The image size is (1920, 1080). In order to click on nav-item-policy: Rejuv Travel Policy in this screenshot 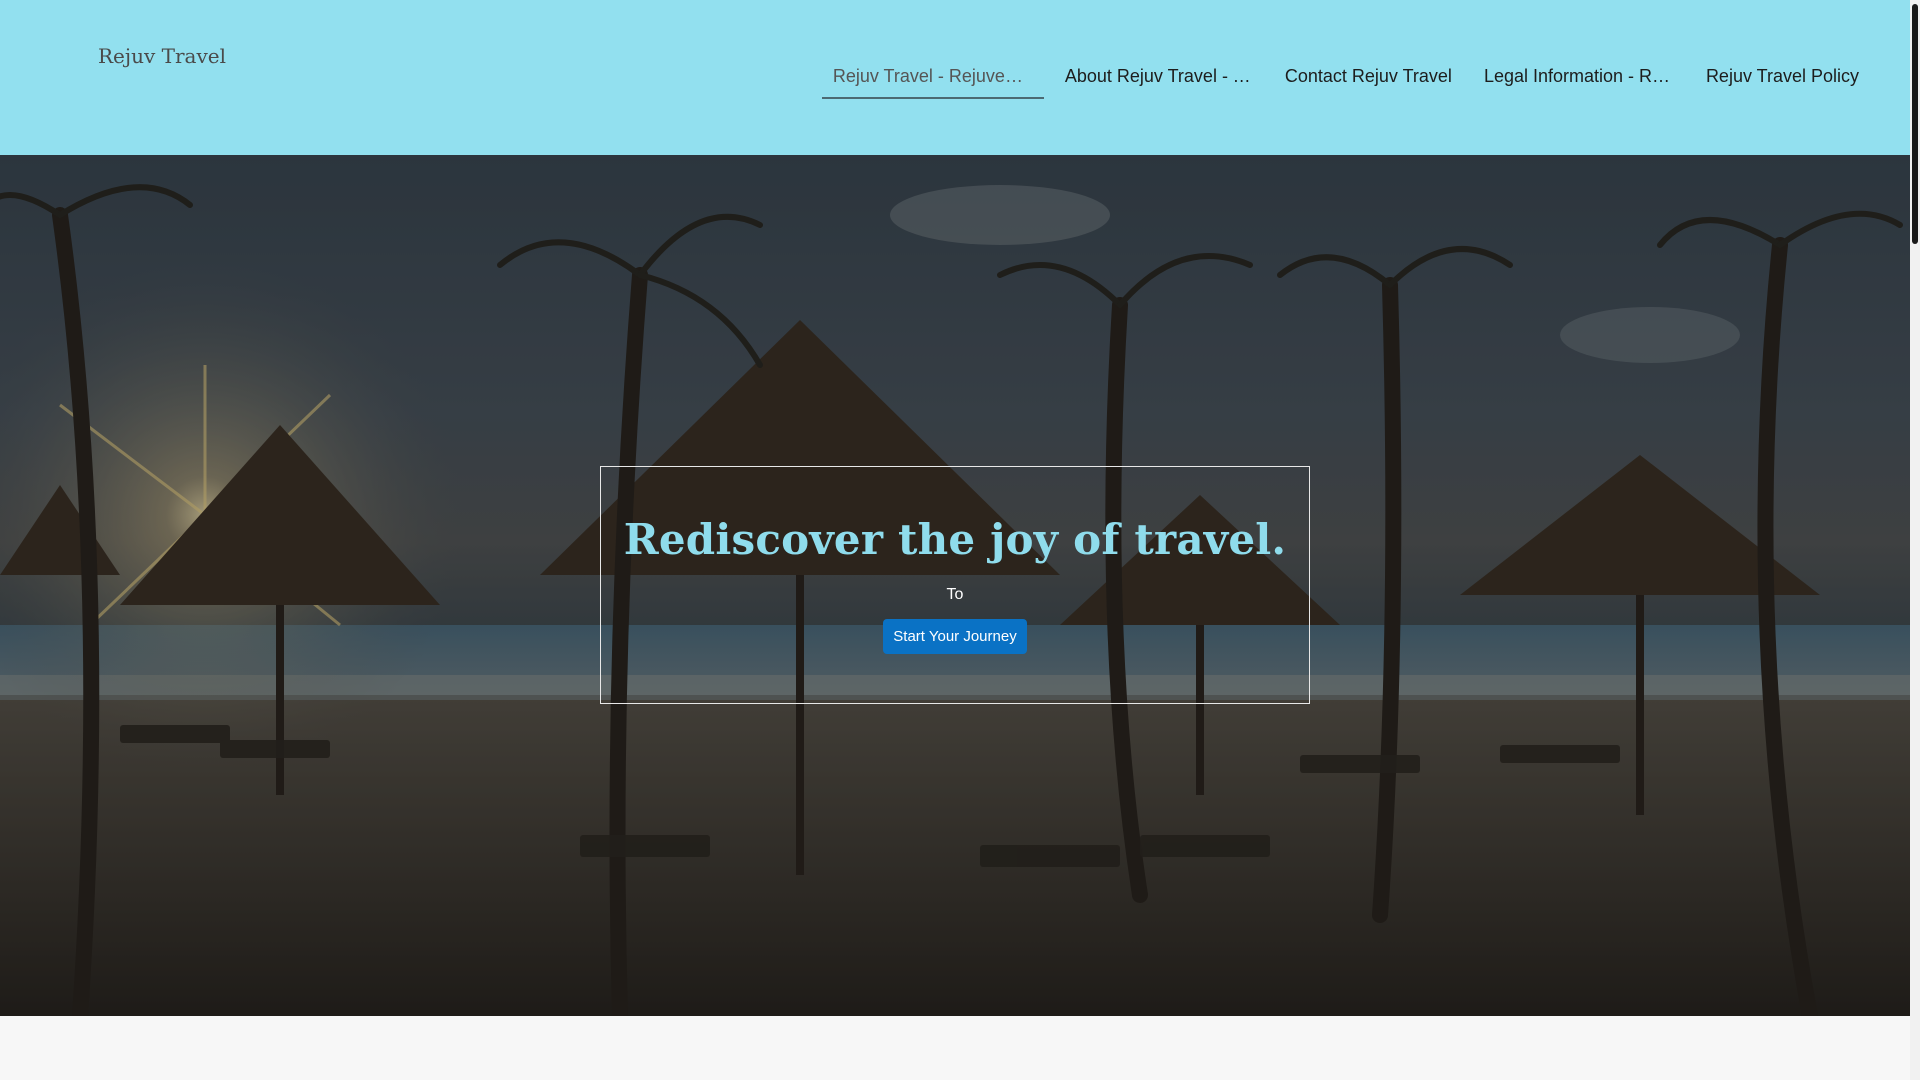, I will do `click(1782, 79)`.